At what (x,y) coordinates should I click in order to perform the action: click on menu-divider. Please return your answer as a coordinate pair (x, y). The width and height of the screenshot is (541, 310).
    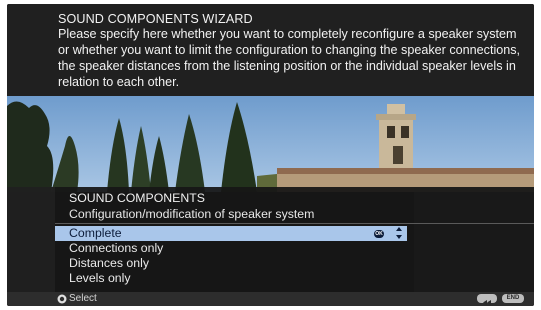
    Looking at the image, I should click on (294, 223).